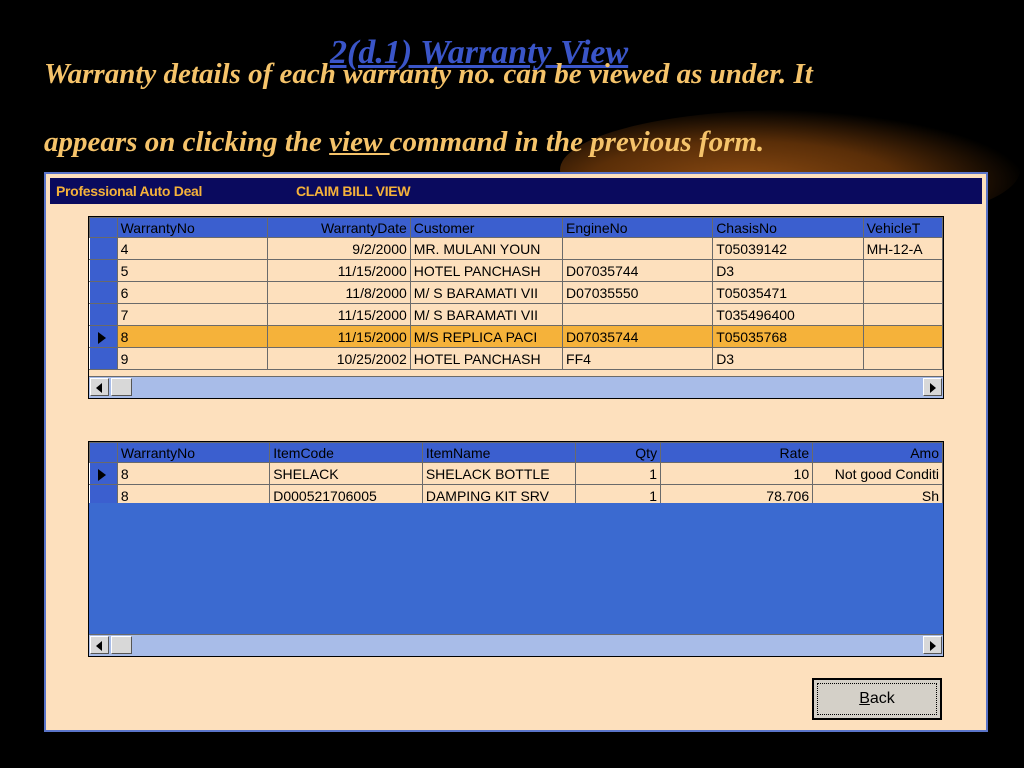 The image size is (1024, 768). I want to click on back-button-focus: Back, so click(877, 699).